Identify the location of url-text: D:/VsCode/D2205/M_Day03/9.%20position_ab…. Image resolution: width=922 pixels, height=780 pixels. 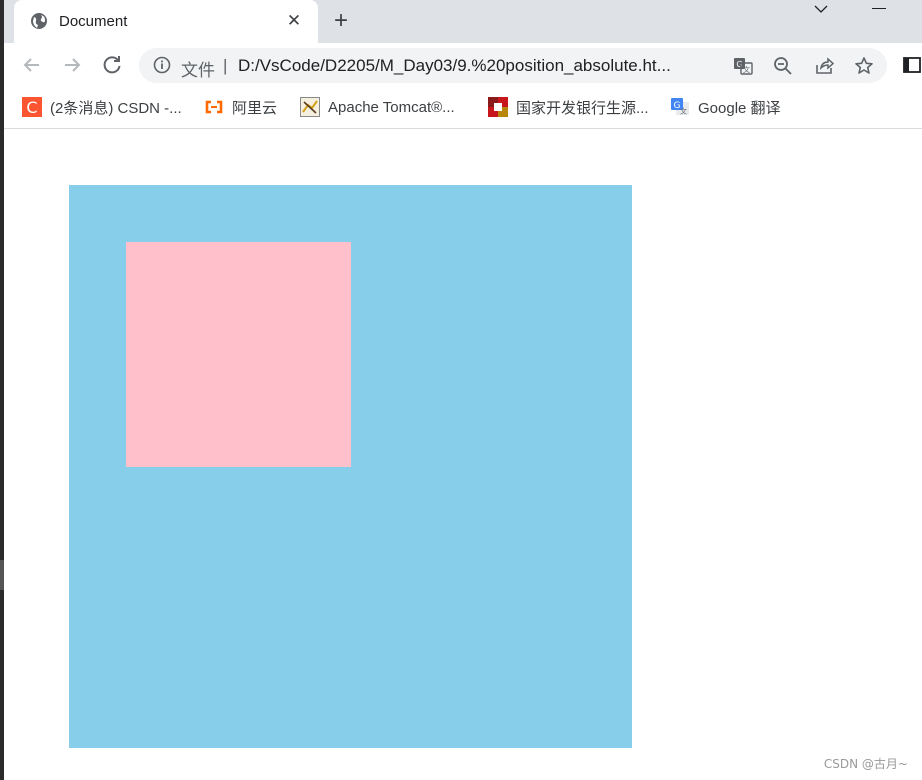
(478, 66).